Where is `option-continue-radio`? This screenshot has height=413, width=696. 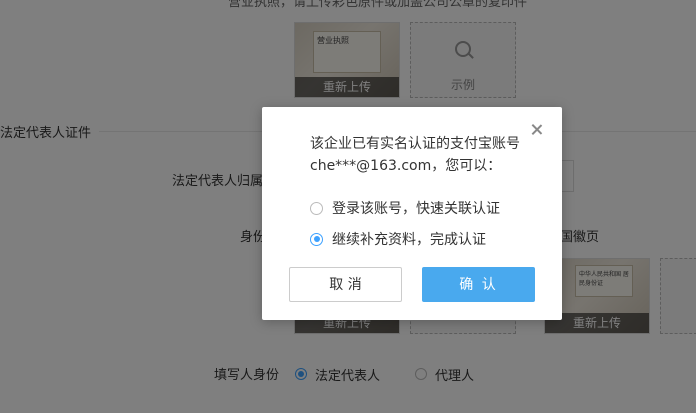 option-continue-radio is located at coordinates (316, 239).